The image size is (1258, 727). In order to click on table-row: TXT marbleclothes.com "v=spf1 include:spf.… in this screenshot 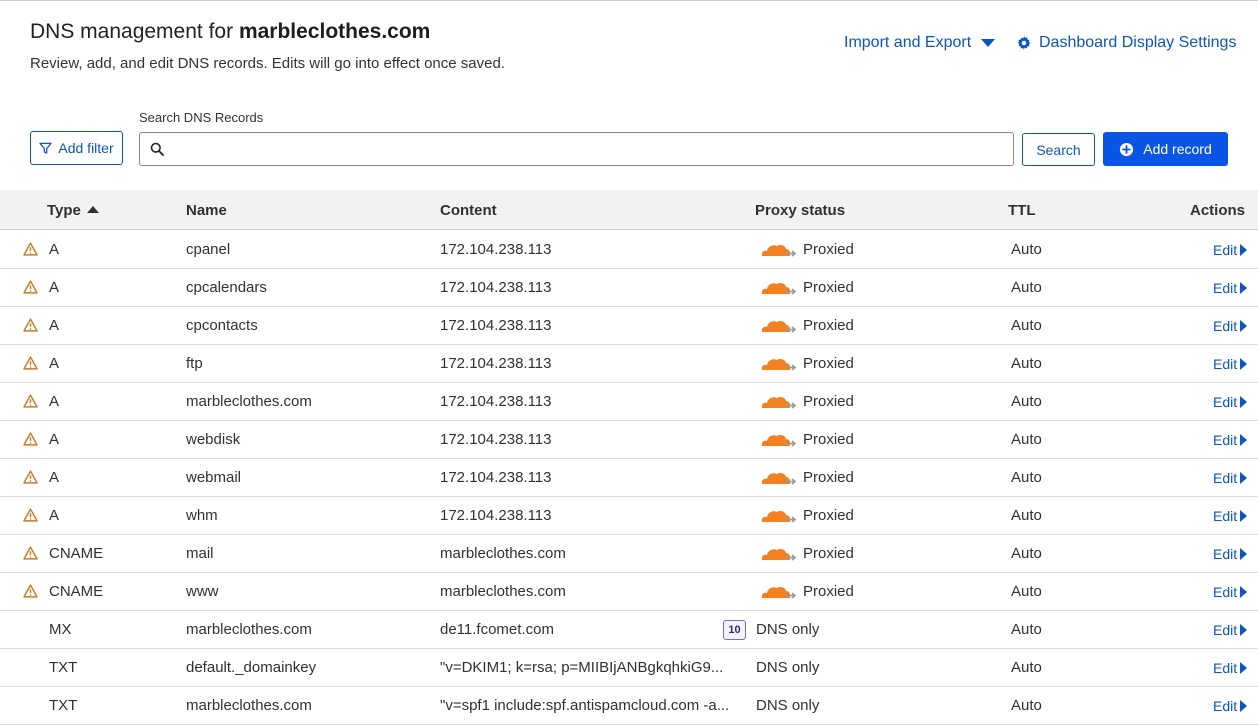, I will do `click(629, 706)`.